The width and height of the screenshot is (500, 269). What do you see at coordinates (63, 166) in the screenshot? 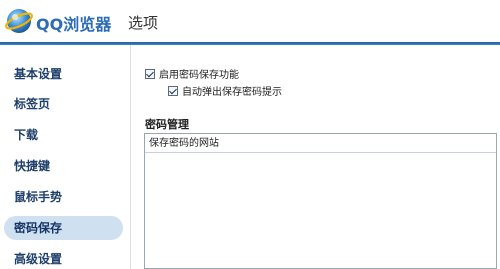
I see `sidebar-item-shortcuts: 快捷键` at bounding box center [63, 166].